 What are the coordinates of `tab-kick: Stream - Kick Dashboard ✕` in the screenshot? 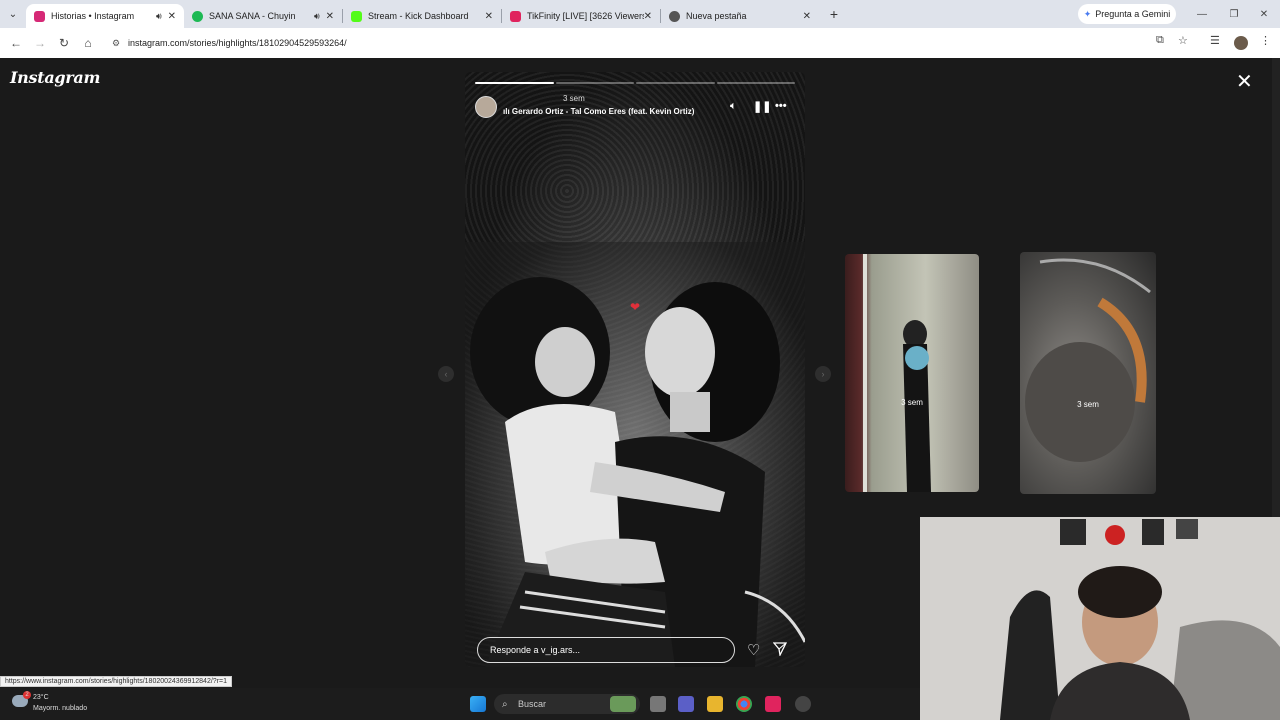 It's located at (422, 16).